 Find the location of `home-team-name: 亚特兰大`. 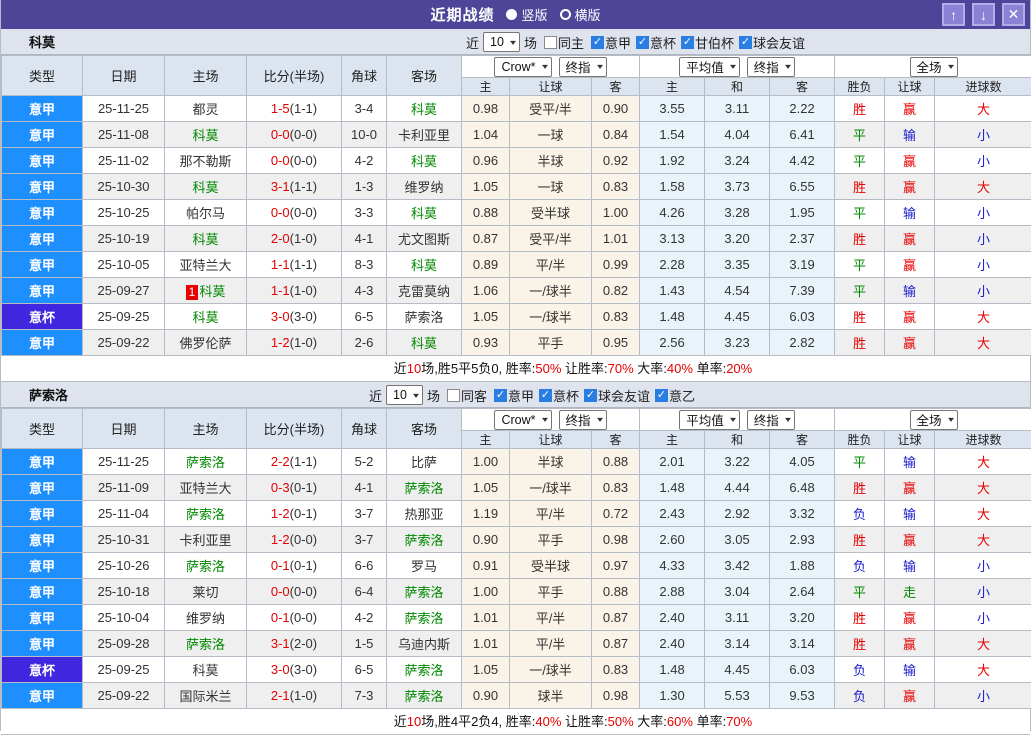

home-team-name: 亚特兰大 is located at coordinates (205, 265).